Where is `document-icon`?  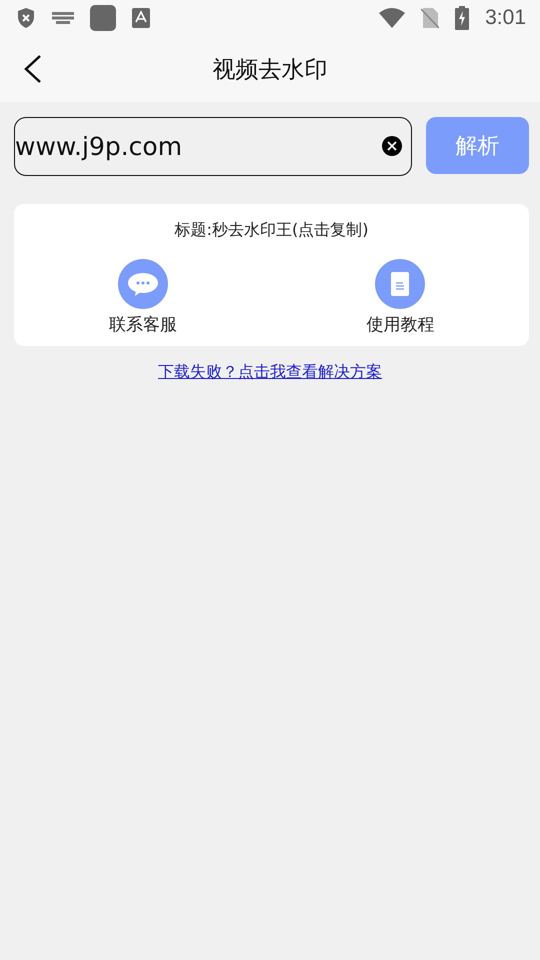 document-icon is located at coordinates (400, 284).